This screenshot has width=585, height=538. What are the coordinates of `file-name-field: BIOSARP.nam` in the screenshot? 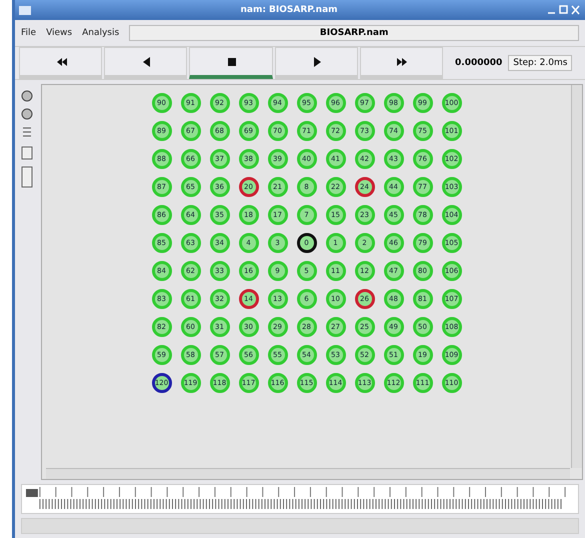 It's located at (354, 33).